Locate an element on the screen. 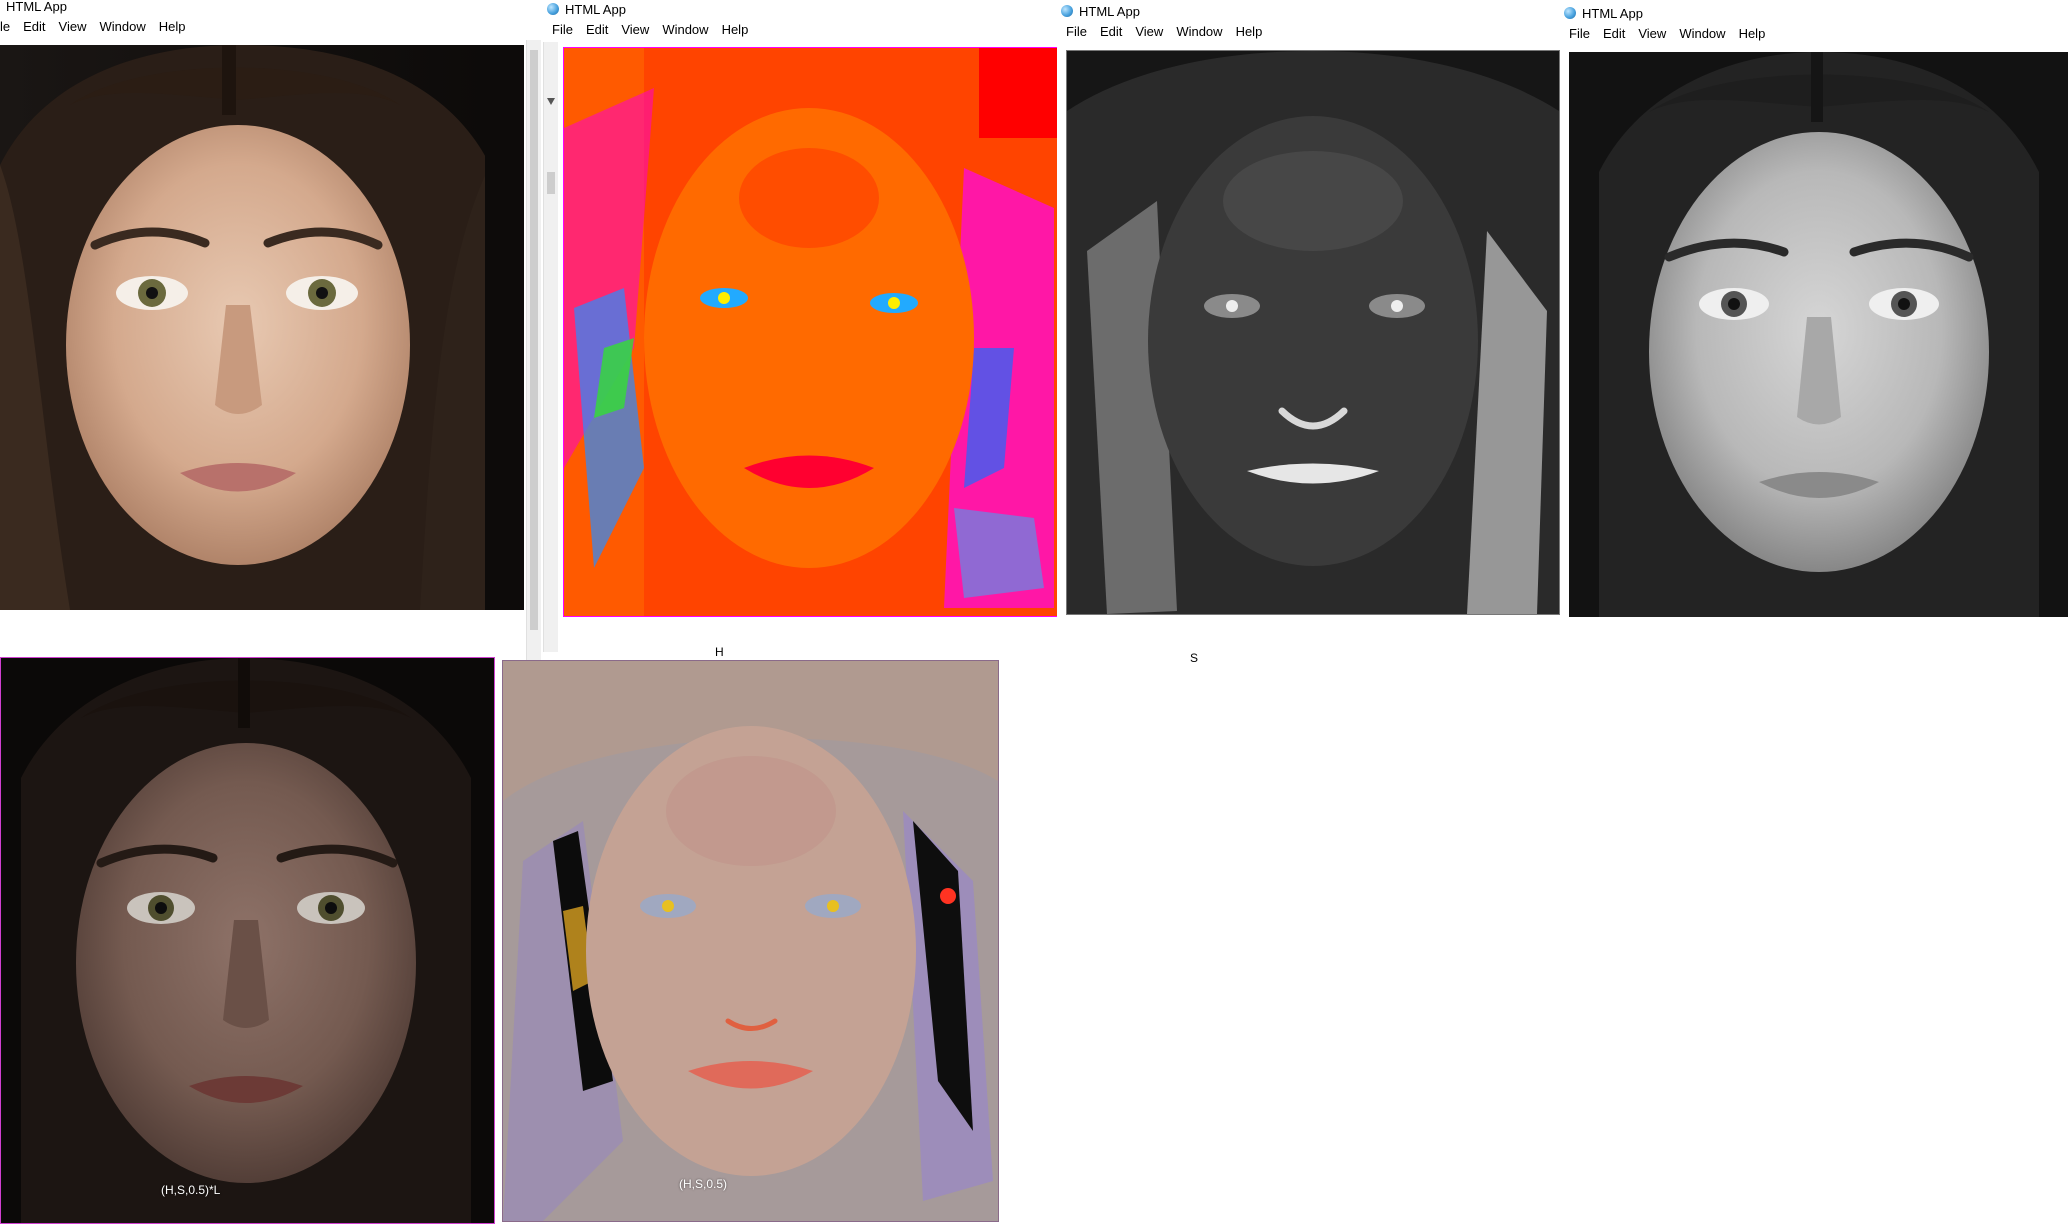  hue-channel-image is located at coordinates (811, 332).